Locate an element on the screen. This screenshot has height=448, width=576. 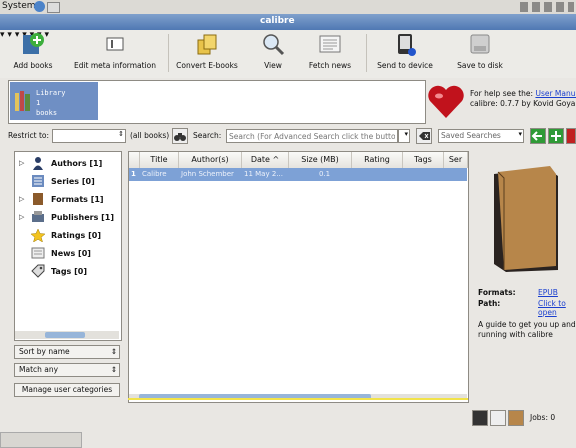
column-date: Date ^ is located at coordinates (265, 160).